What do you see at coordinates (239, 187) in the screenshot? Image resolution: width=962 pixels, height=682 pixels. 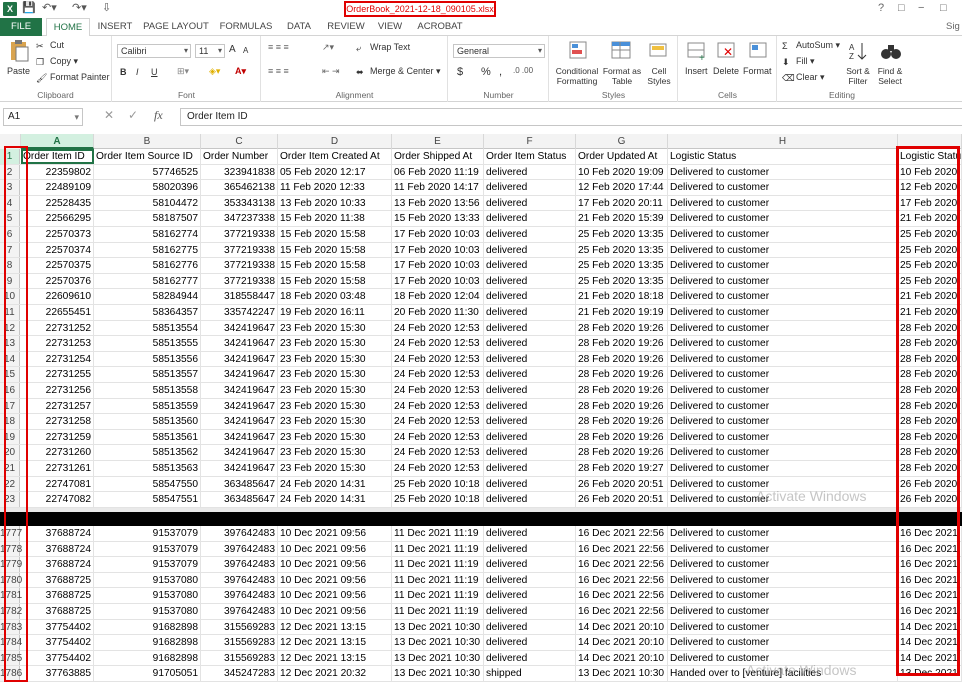 I see `table-cell: 365462138` at bounding box center [239, 187].